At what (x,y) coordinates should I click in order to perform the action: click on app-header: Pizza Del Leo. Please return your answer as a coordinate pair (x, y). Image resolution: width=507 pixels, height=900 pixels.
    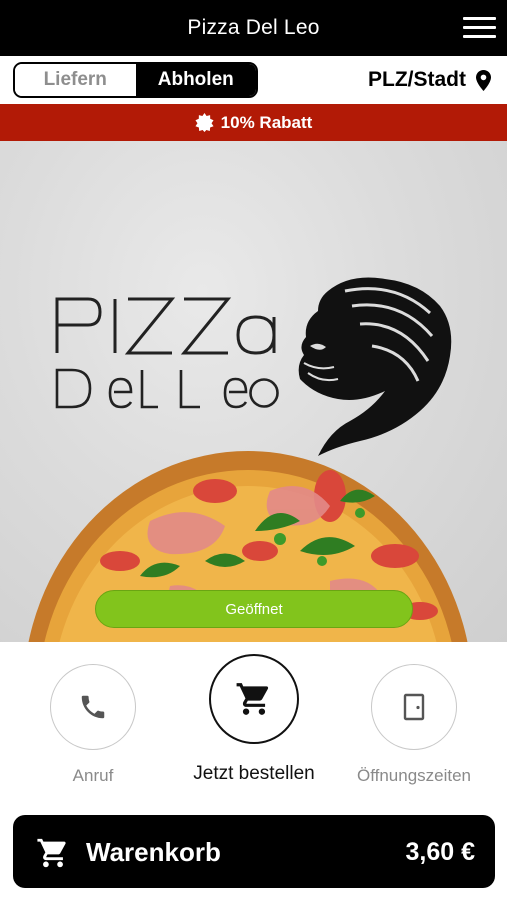
    Looking at the image, I should click on (253, 28).